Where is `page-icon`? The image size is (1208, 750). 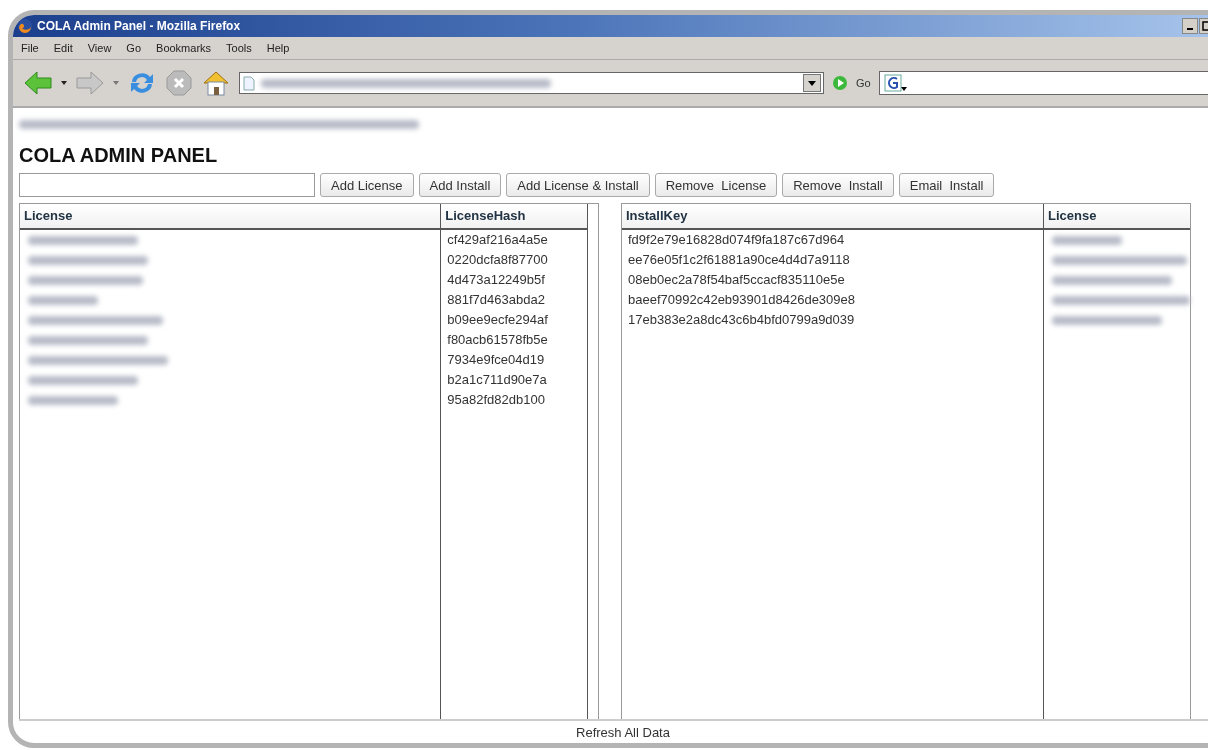
page-icon is located at coordinates (249, 83).